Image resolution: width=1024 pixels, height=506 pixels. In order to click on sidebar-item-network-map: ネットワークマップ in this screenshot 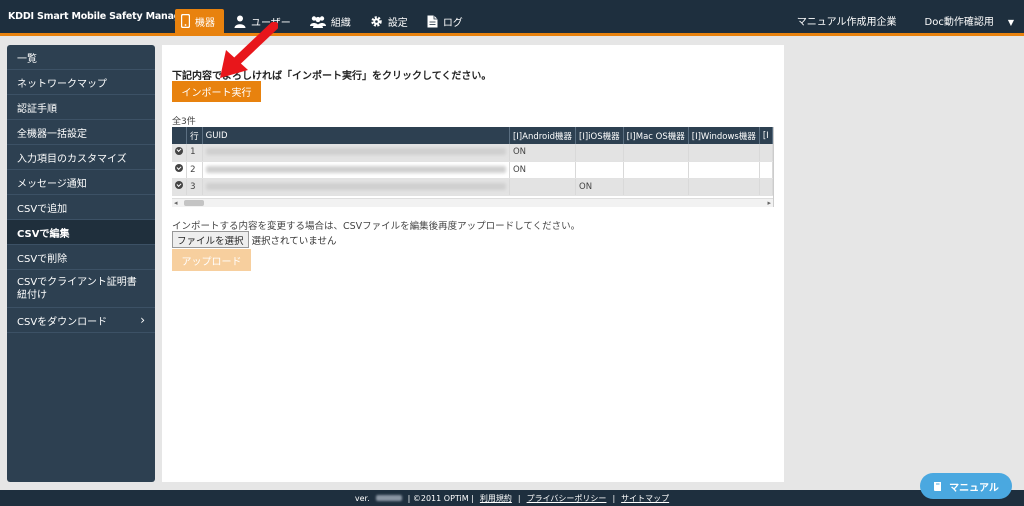, I will do `click(81, 82)`.